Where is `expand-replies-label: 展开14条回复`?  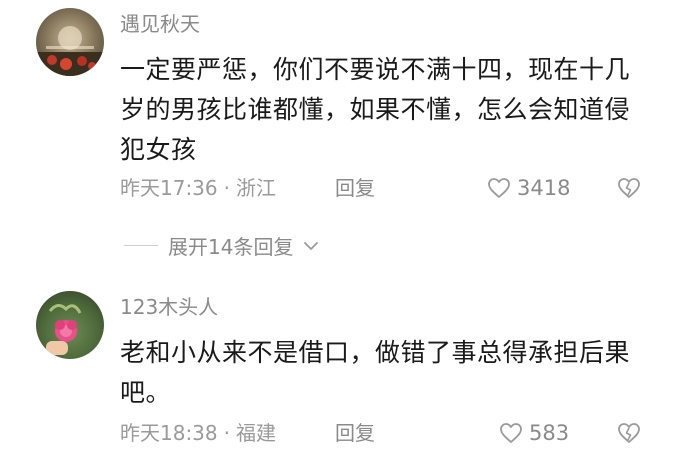
expand-replies-label: 展开14条回复 is located at coordinates (231, 247).